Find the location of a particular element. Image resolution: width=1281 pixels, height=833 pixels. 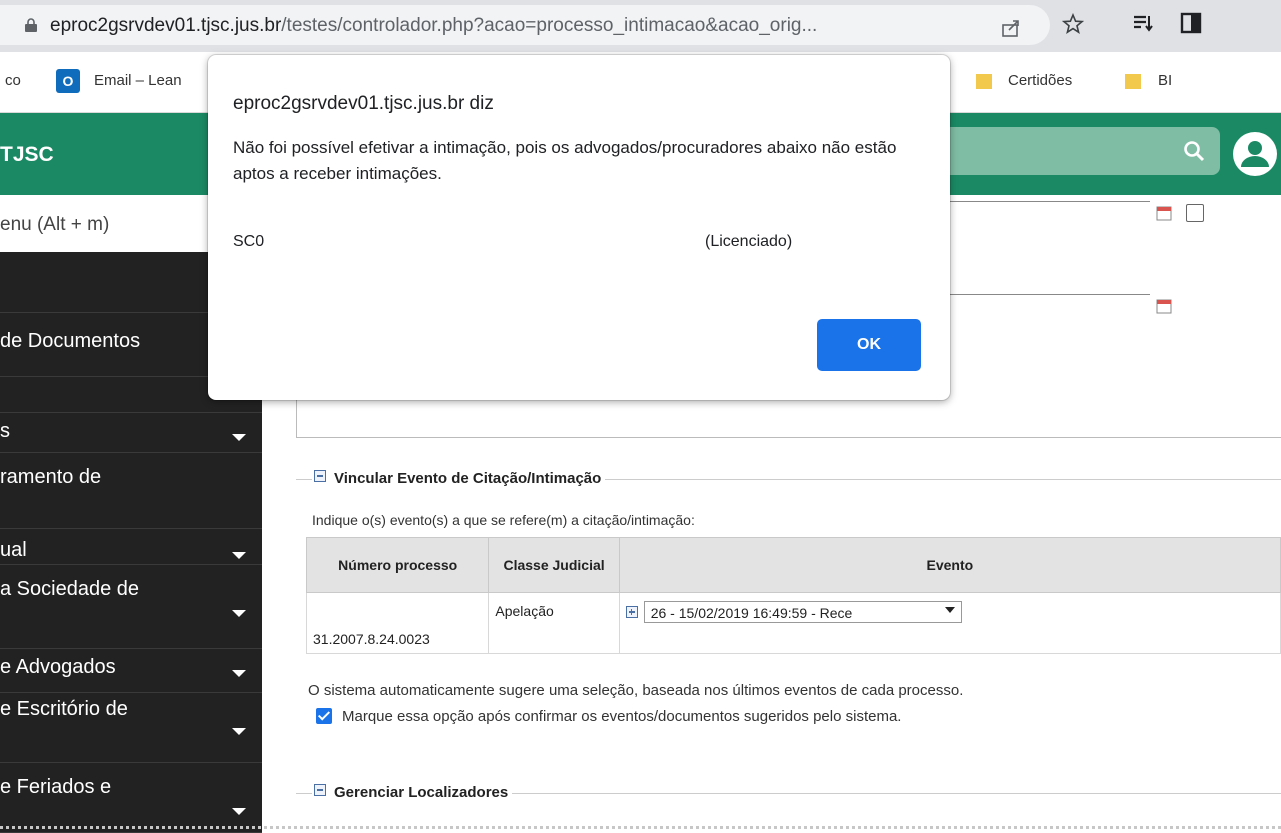

sidebar-item-s: s is located at coordinates (131, 432).